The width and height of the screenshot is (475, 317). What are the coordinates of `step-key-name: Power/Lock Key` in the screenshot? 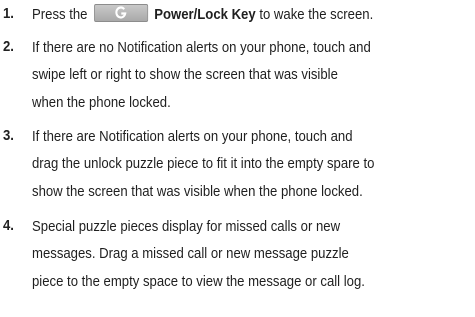 It's located at (205, 15).